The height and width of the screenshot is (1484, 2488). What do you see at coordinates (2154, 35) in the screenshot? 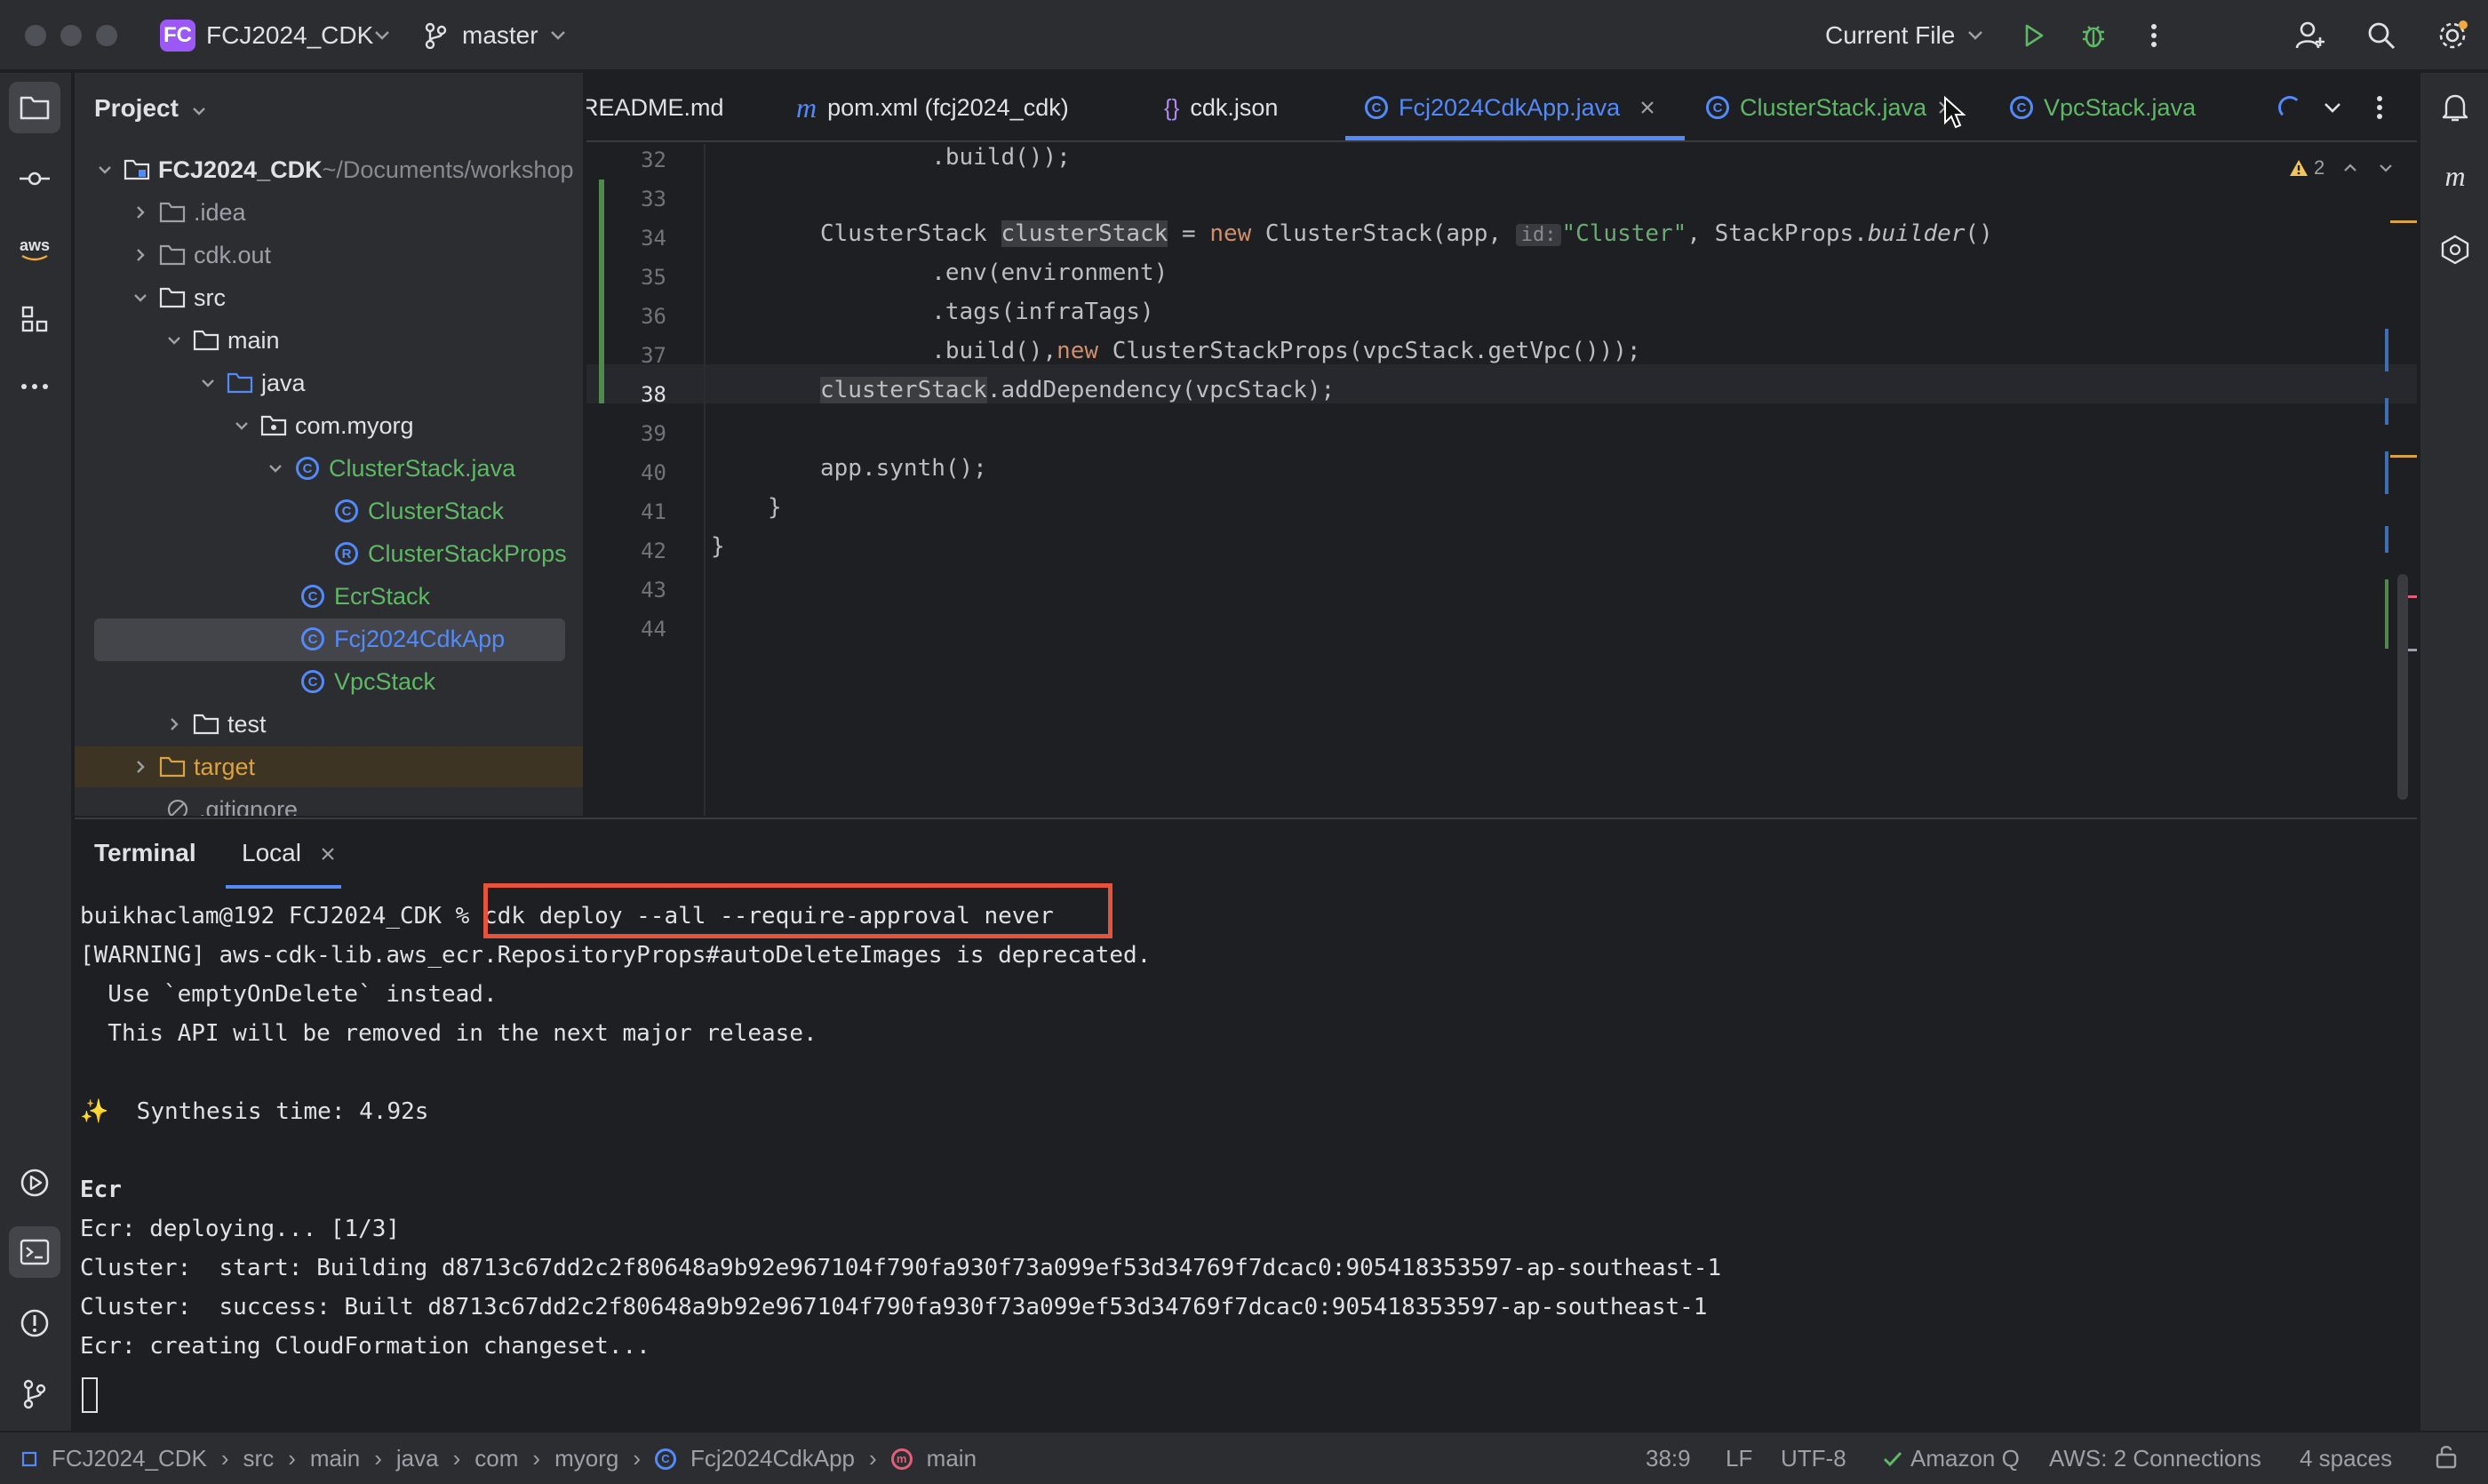
I see `more-vertical-icon` at bounding box center [2154, 35].